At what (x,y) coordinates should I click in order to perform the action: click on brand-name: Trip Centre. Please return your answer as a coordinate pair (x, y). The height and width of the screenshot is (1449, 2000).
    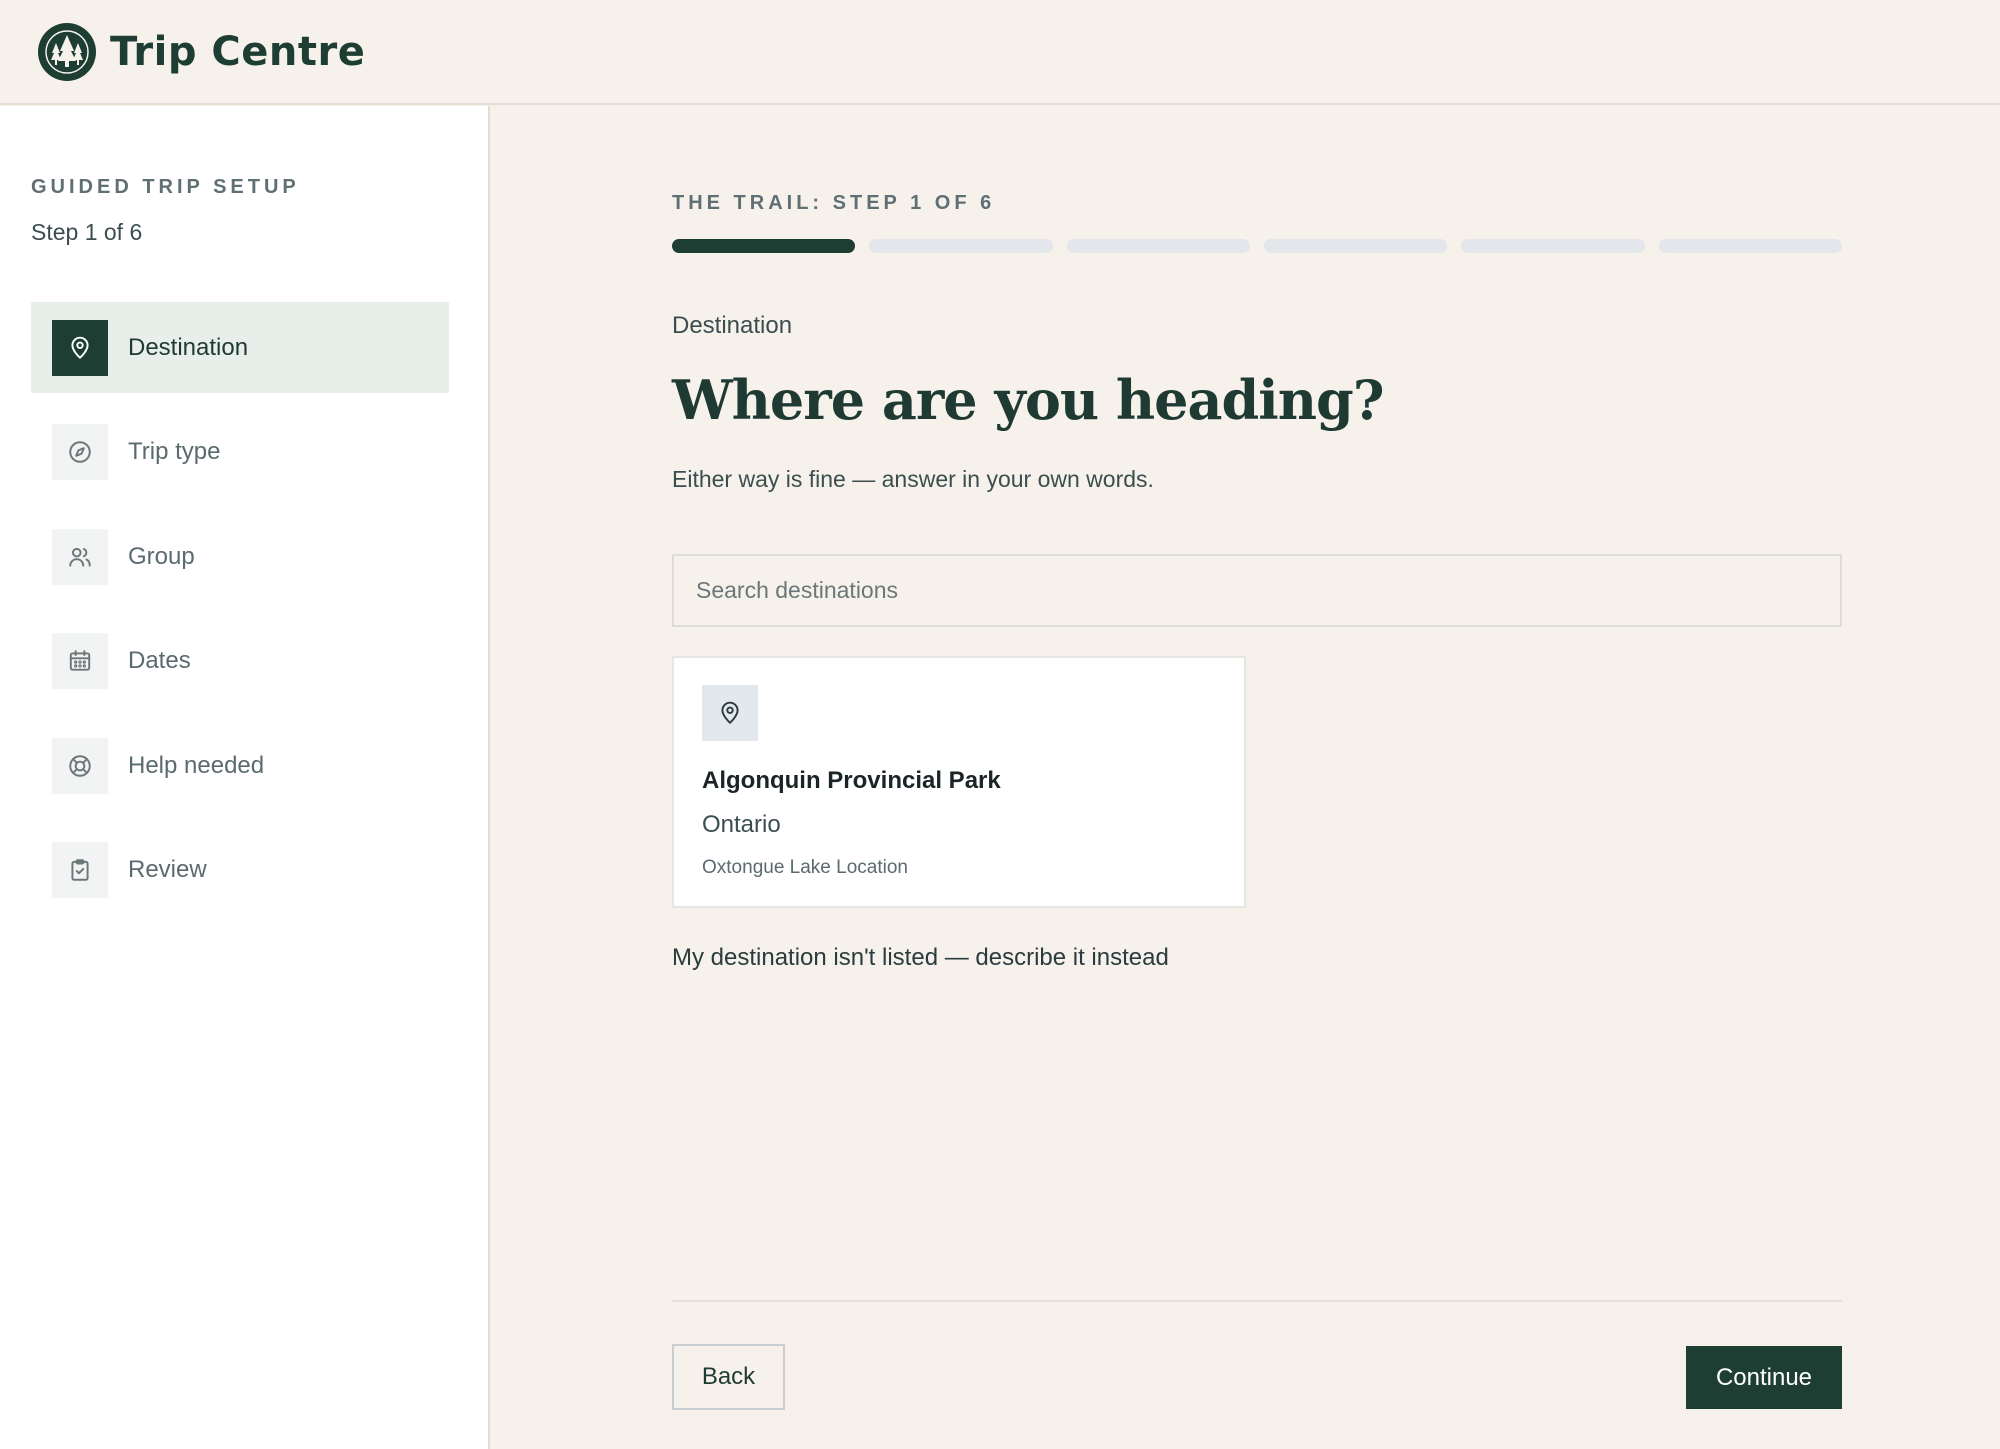
    Looking at the image, I should click on (237, 52).